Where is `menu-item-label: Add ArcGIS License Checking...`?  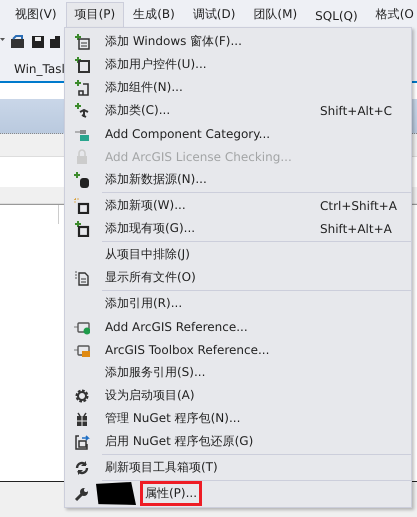 menu-item-label: Add ArcGIS License Checking... is located at coordinates (198, 157).